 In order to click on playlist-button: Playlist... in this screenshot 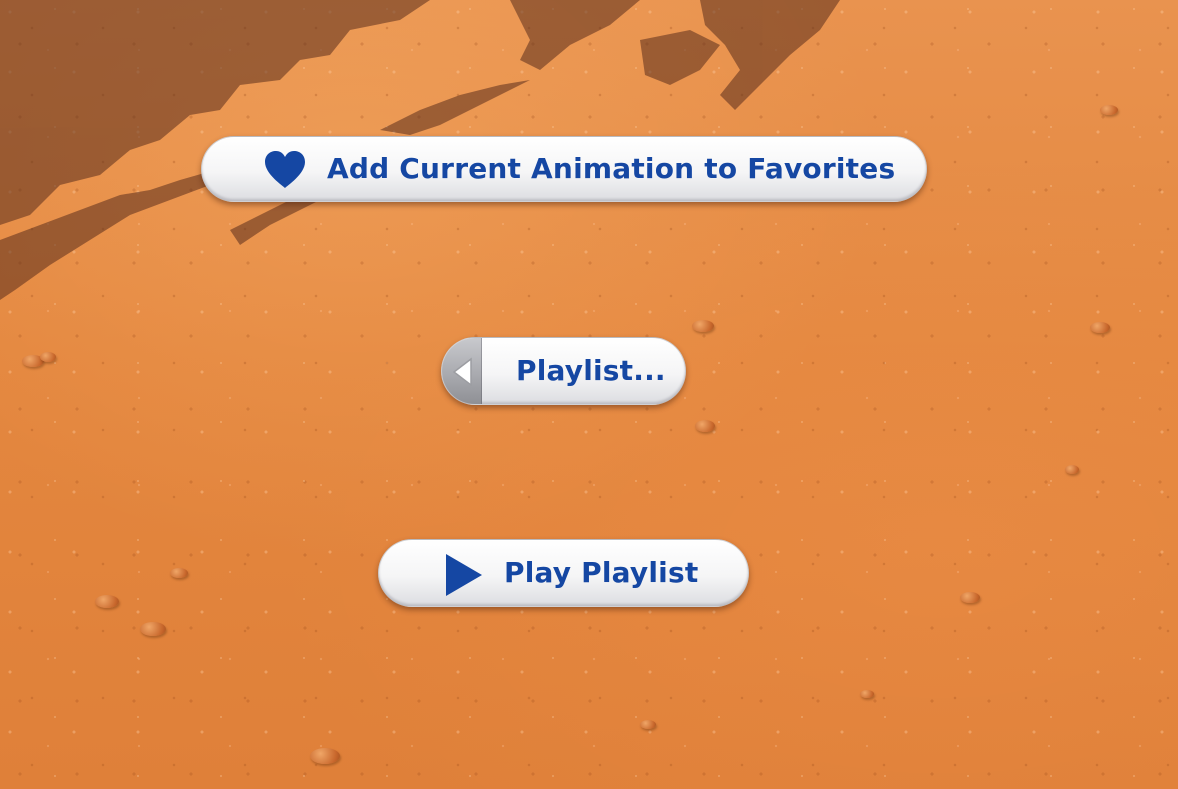, I will do `click(563, 371)`.